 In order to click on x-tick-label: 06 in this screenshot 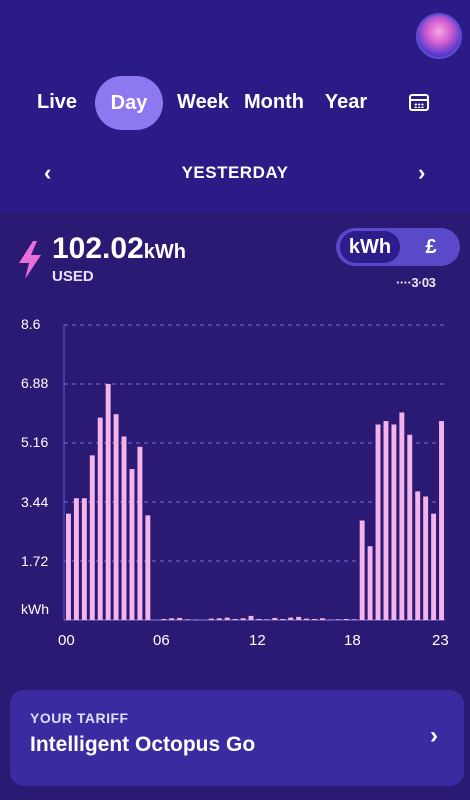, I will do `click(161, 640)`.